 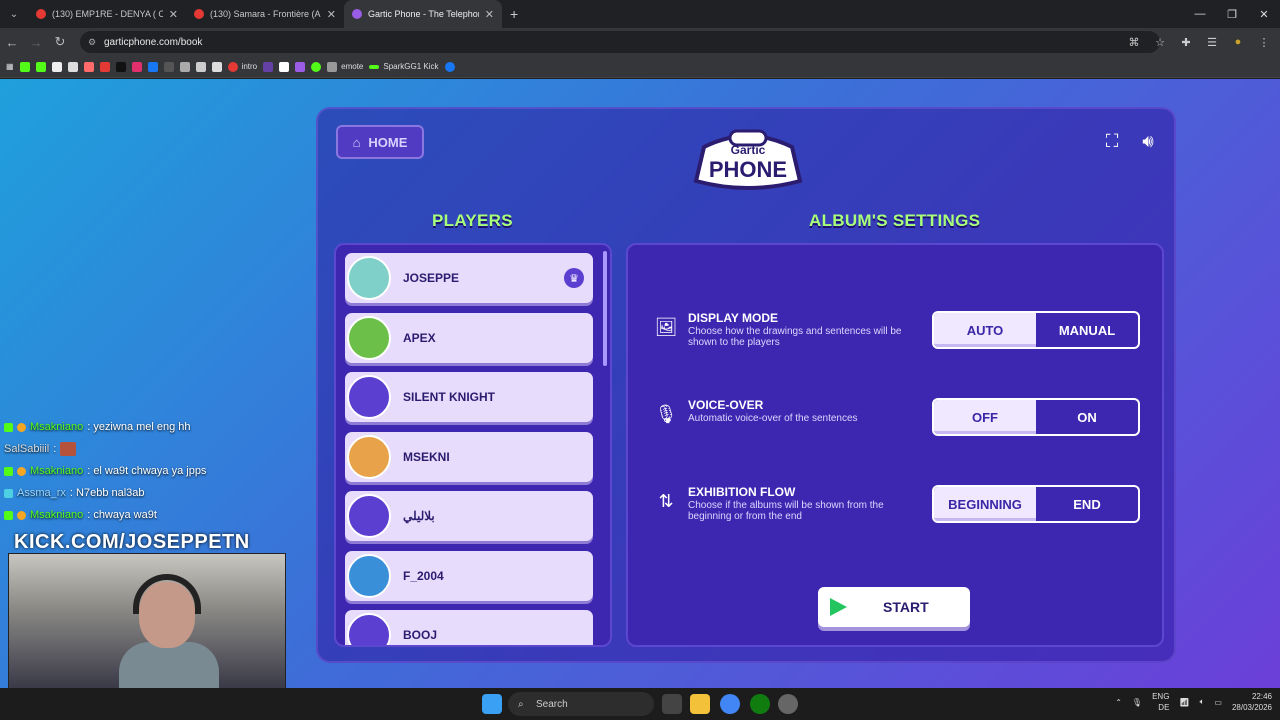 I want to click on browser-tab-3-active: Gartic Phone - The Telephone G ✕, so click(x=423, y=14).